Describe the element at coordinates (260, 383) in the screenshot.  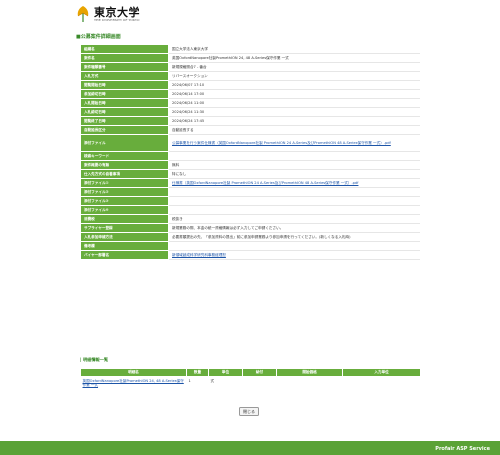
I see `item-delivery` at that location.